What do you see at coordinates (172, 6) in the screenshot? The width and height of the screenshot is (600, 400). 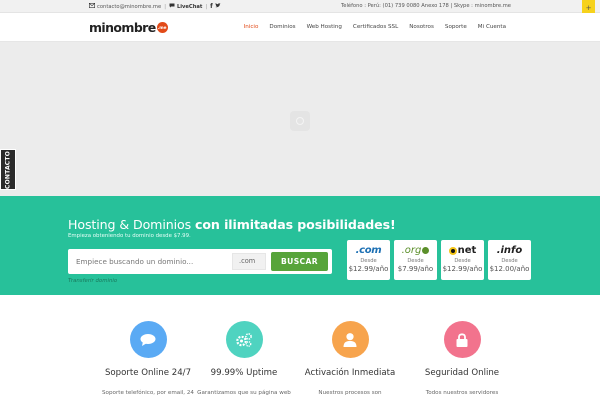 I see `chat-bubble-icon` at bounding box center [172, 6].